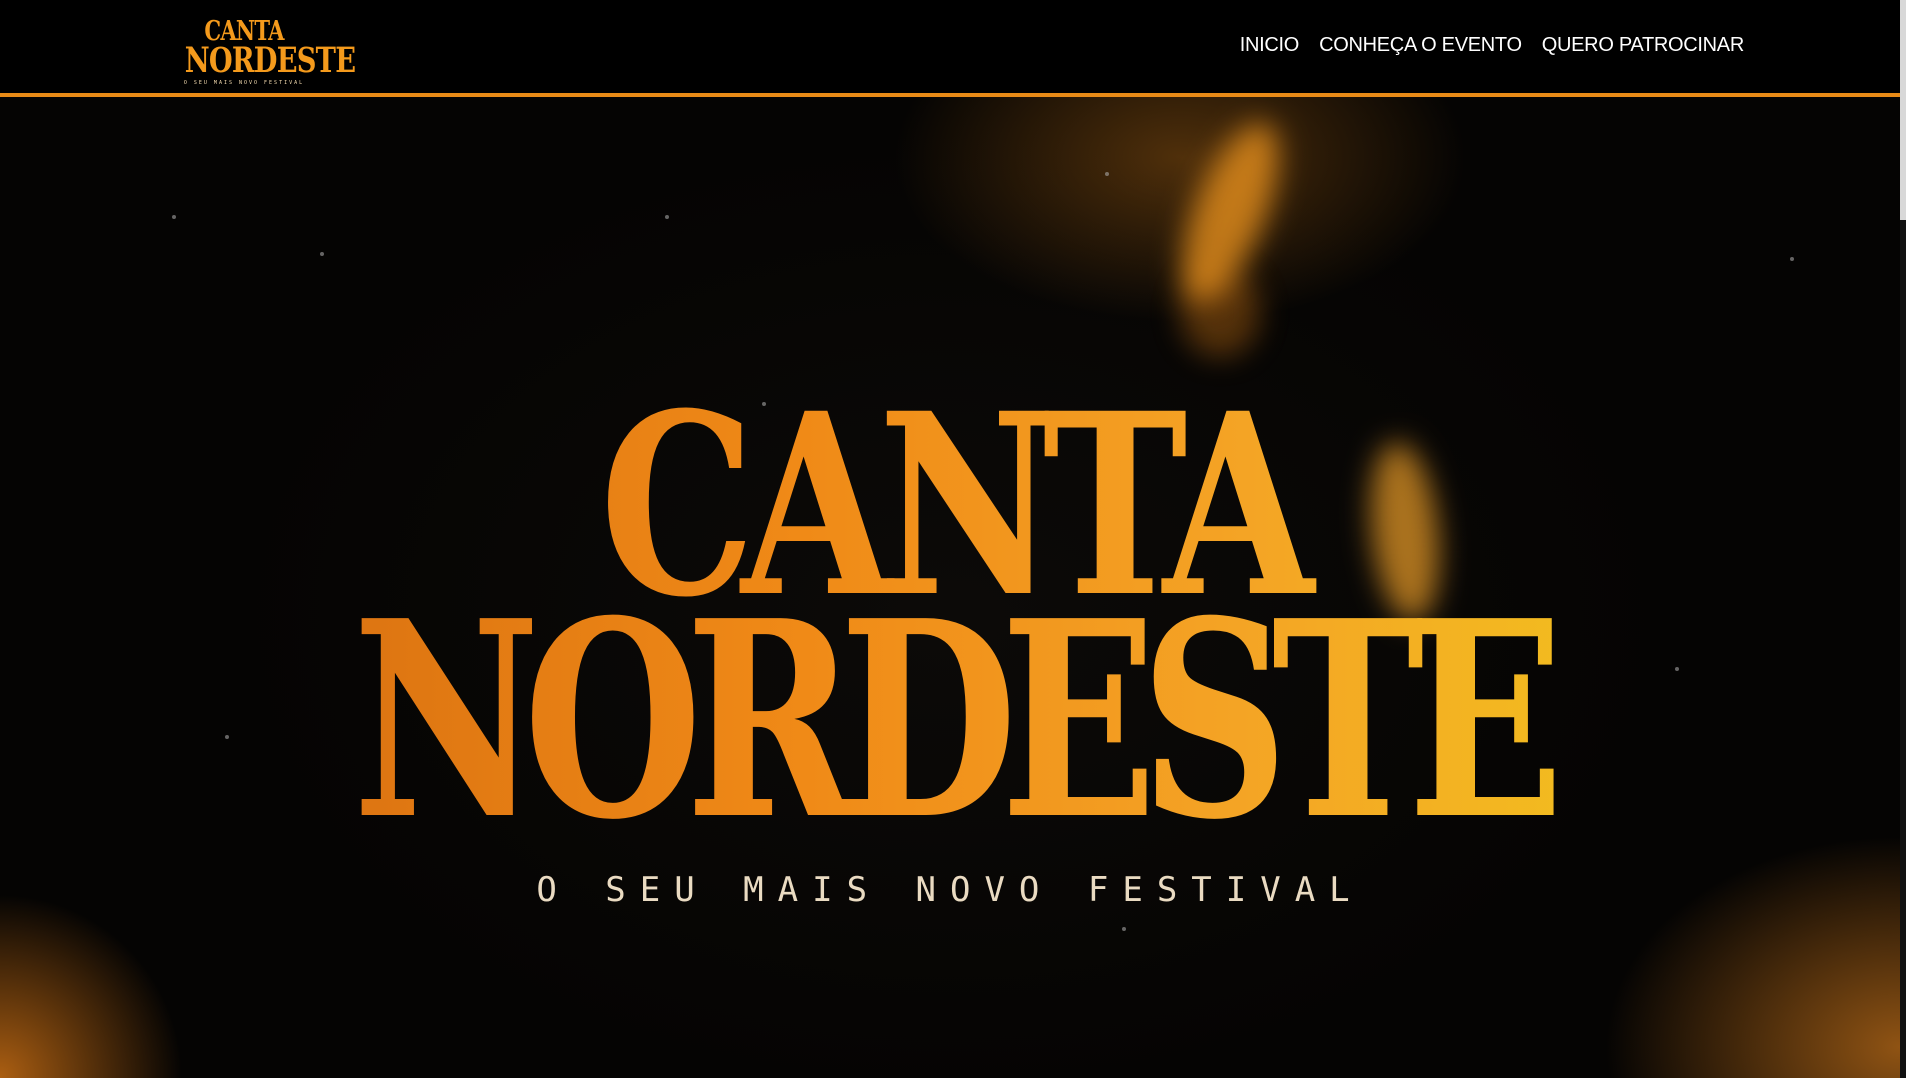  What do you see at coordinates (950, 890) in the screenshot?
I see `hero-tagline: O SEU MAIS NOVO FESTIVAL` at bounding box center [950, 890].